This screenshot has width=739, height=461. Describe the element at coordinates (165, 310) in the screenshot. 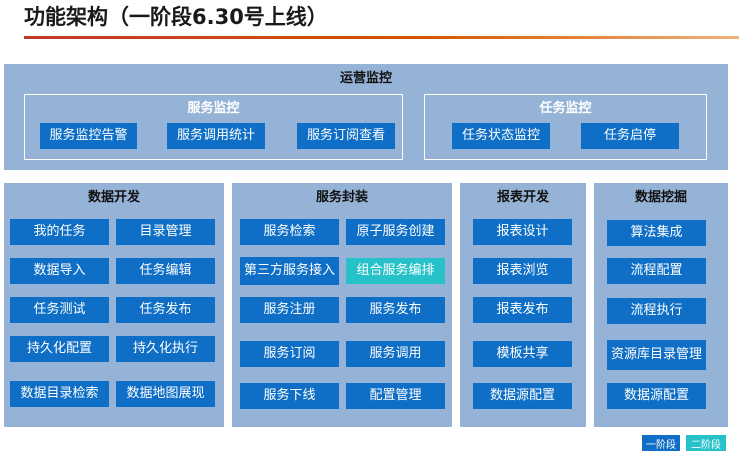

I see `task-publish-item: 任务发布` at that location.